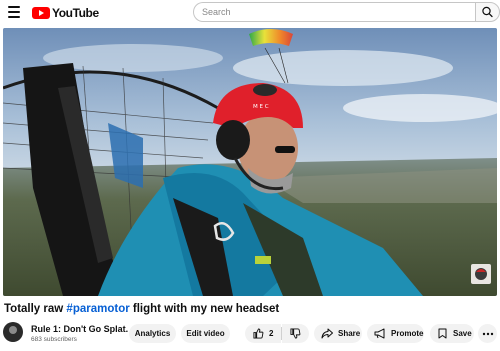 The height and width of the screenshot is (351, 500). I want to click on more-actions-button, so click(487, 333).